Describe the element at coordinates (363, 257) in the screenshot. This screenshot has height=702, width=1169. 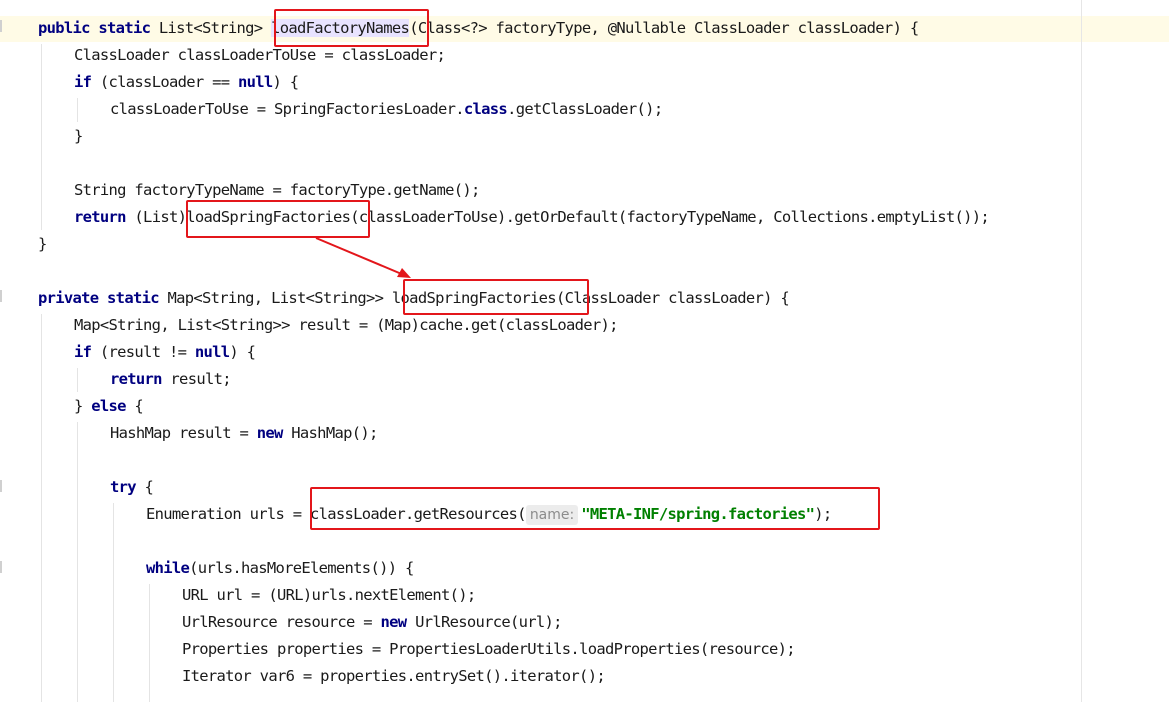
I see `annotation-arrow` at that location.